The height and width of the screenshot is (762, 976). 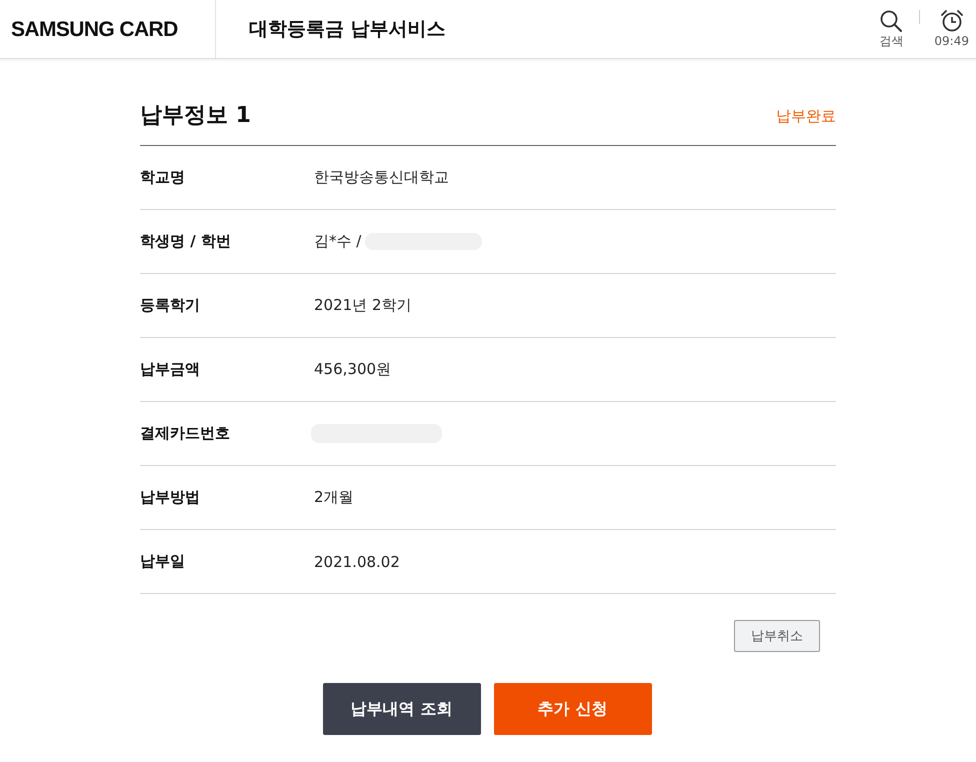 What do you see at coordinates (353, 370) in the screenshot?
I see `field-value: 456,300원` at bounding box center [353, 370].